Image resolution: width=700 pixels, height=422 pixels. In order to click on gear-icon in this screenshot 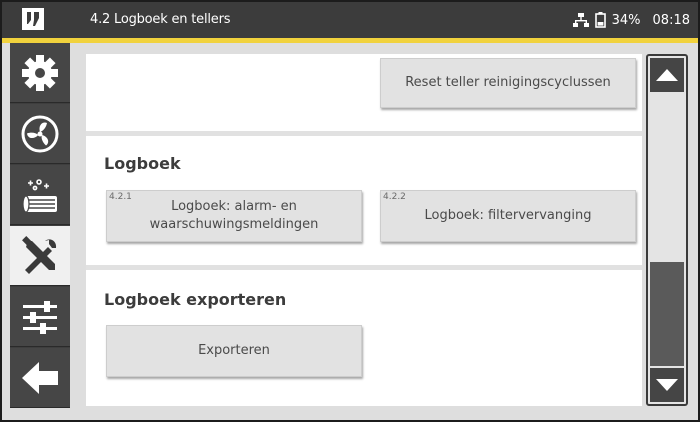, I will do `click(40, 72)`.